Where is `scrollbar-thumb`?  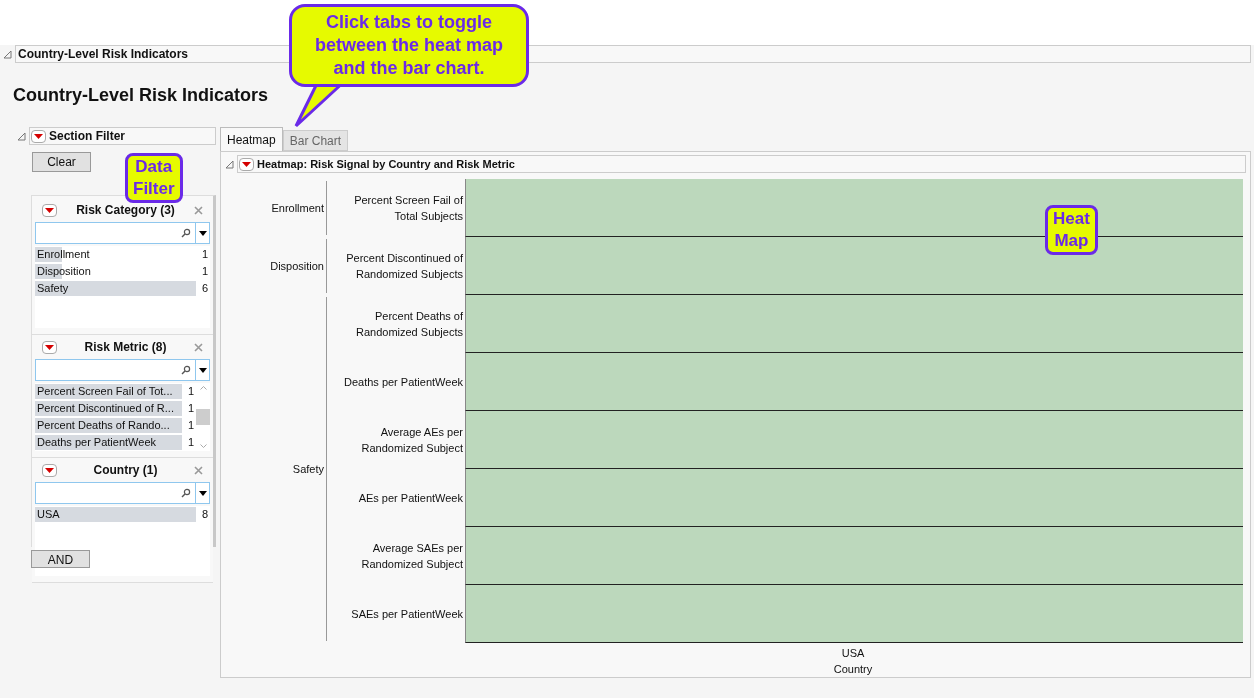
scrollbar-thumb is located at coordinates (203, 417).